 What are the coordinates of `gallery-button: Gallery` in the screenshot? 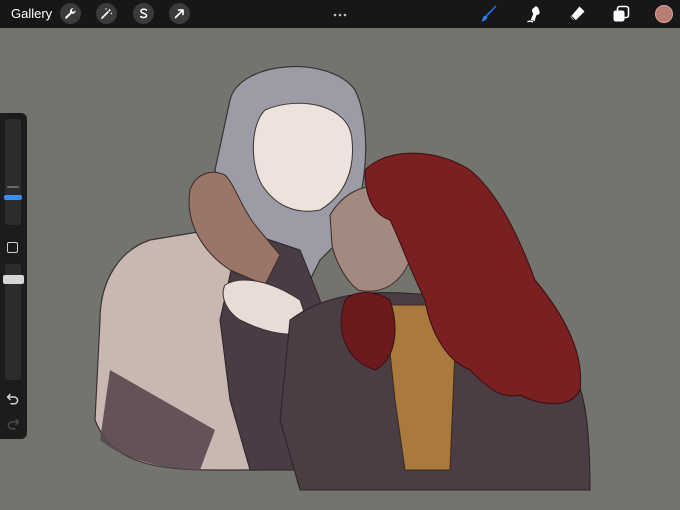 It's located at (31, 13).